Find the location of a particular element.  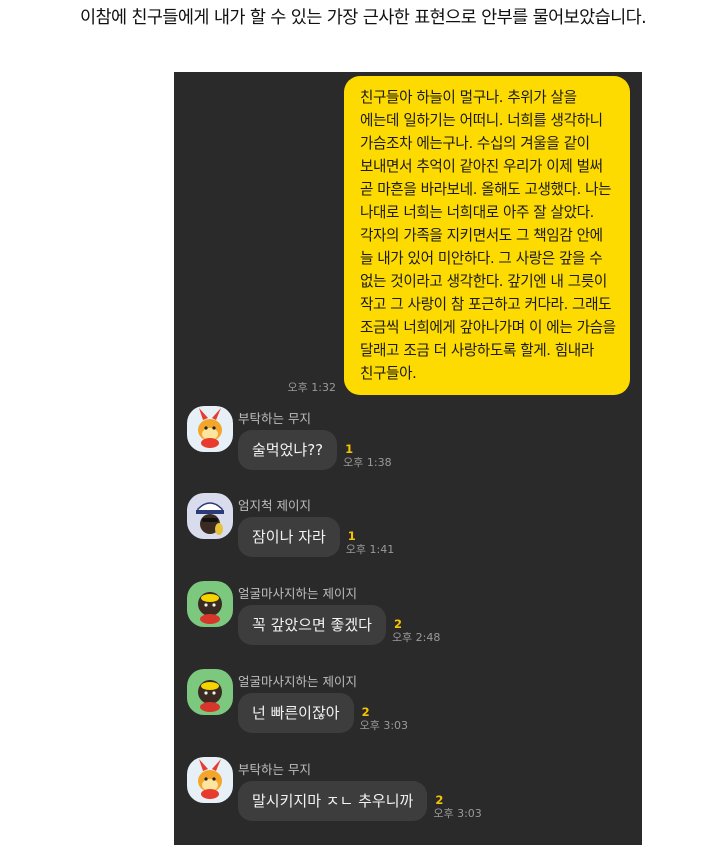

sender-name: 엄지척 제이지 is located at coordinates (274, 505).